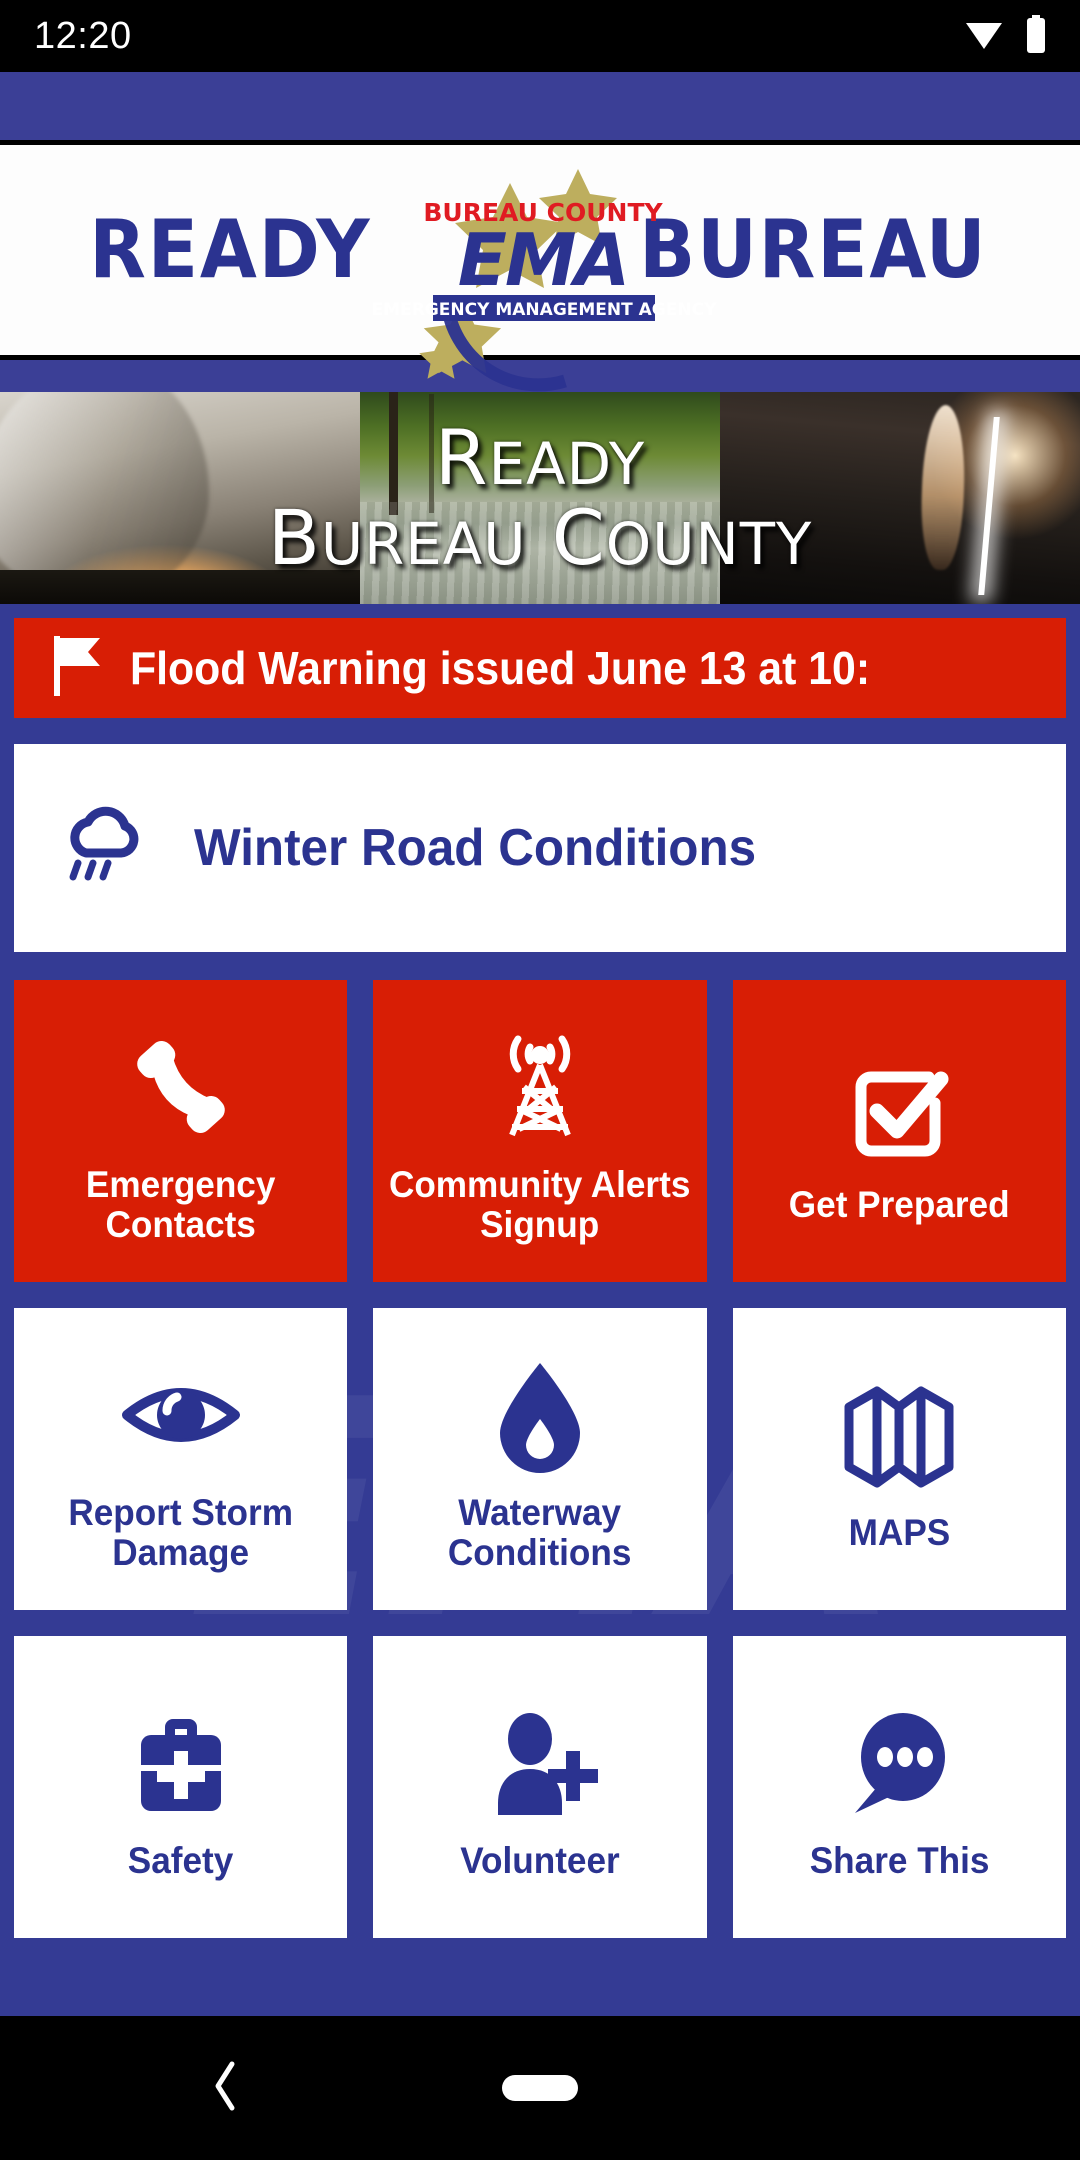  What do you see at coordinates (899, 1533) in the screenshot?
I see `tile-label: MAPS` at bounding box center [899, 1533].